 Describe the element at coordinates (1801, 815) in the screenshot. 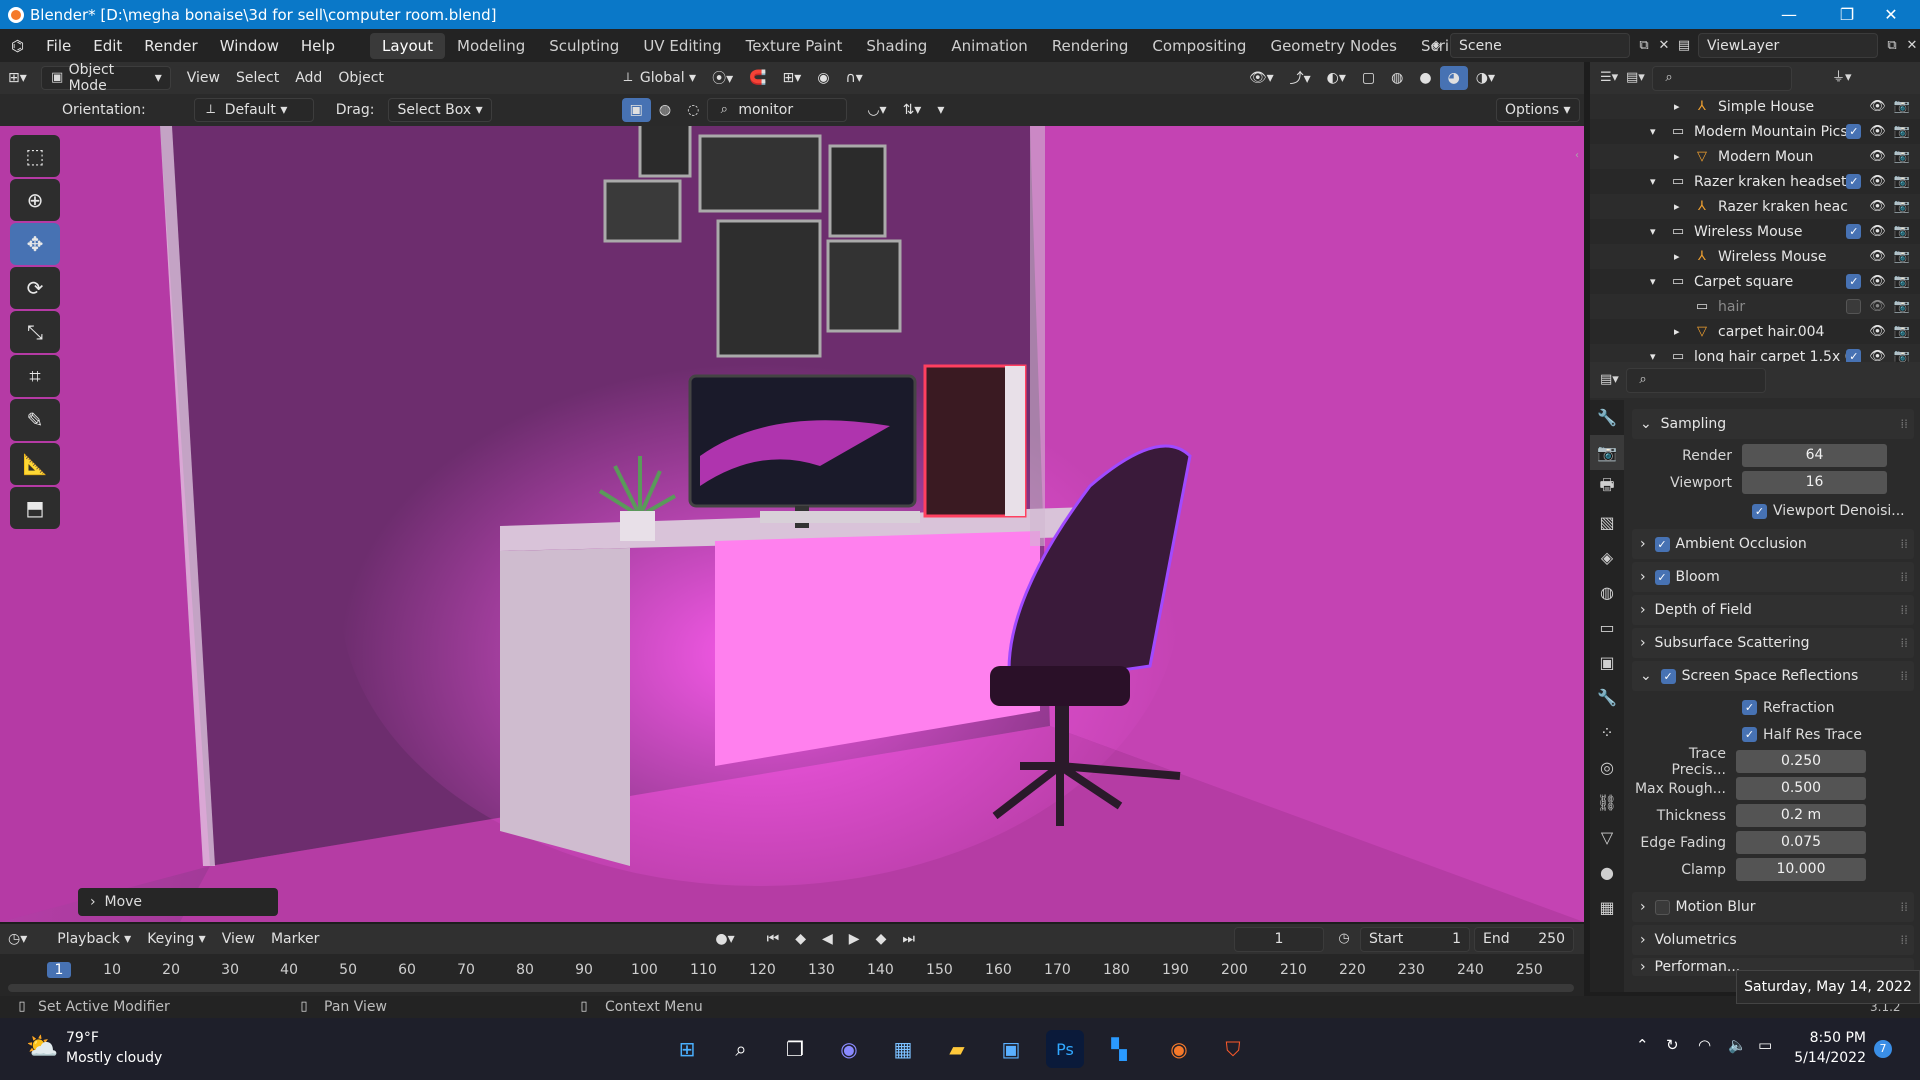

I see `ssr-field-value: 0.2 m` at that location.